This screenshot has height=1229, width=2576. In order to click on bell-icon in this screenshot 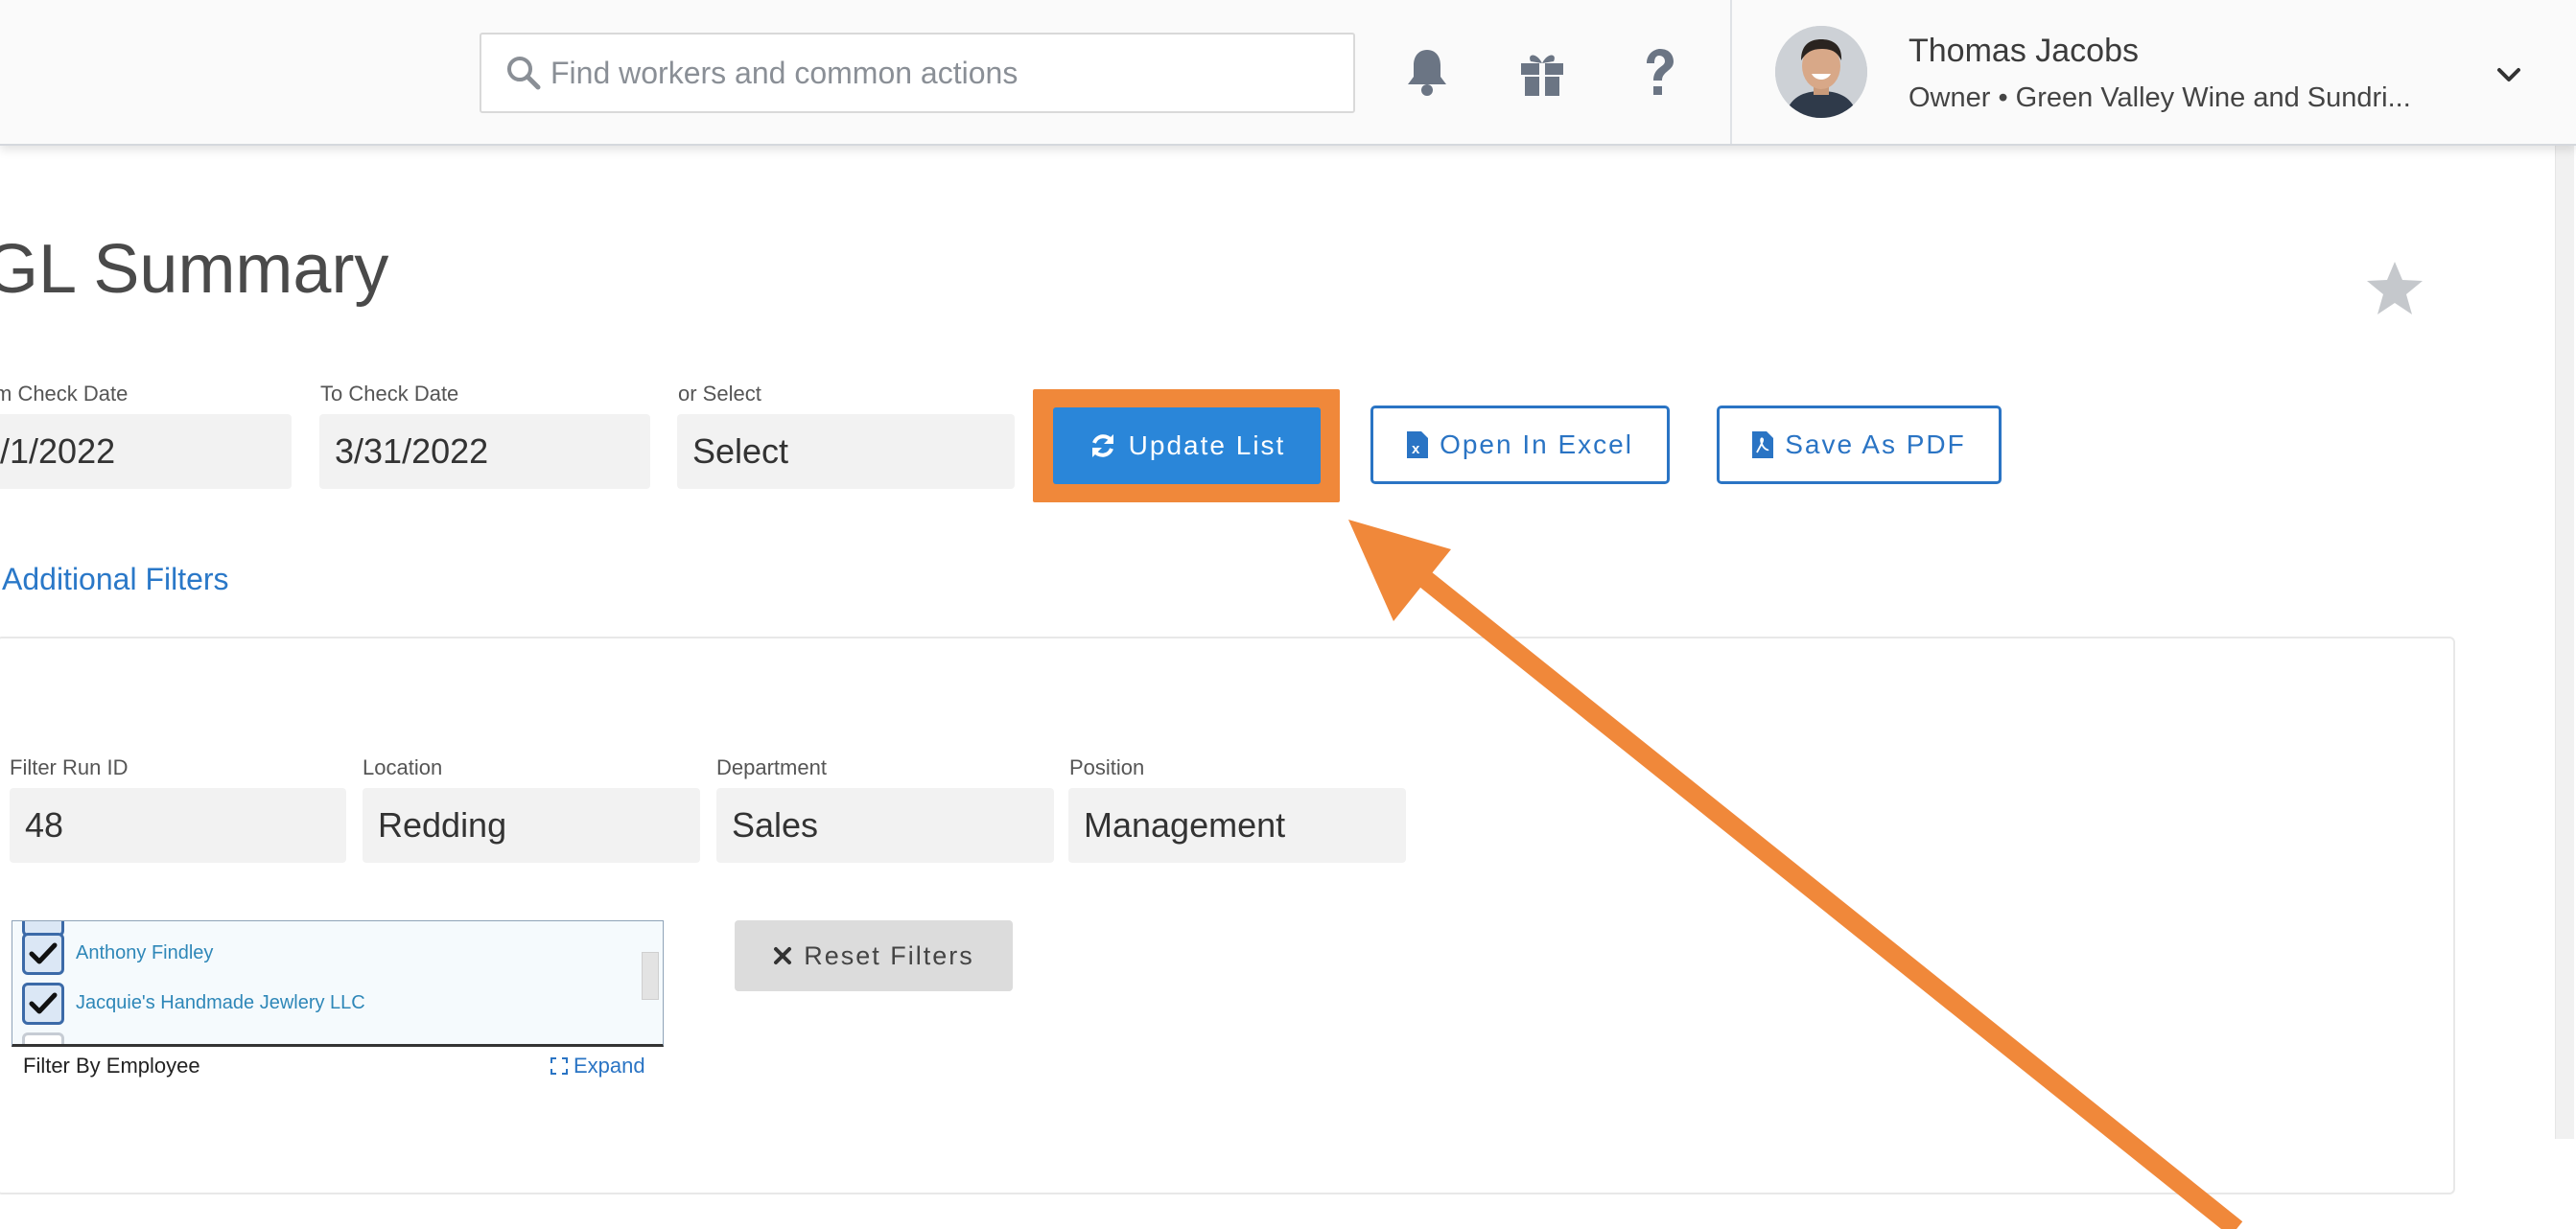, I will do `click(1427, 73)`.